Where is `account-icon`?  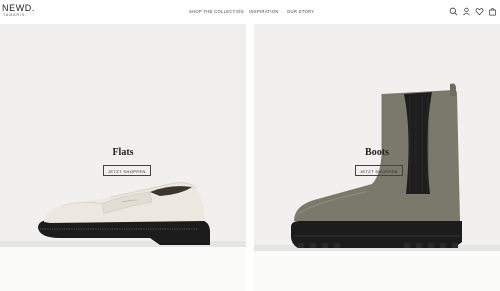 account-icon is located at coordinates (466, 11).